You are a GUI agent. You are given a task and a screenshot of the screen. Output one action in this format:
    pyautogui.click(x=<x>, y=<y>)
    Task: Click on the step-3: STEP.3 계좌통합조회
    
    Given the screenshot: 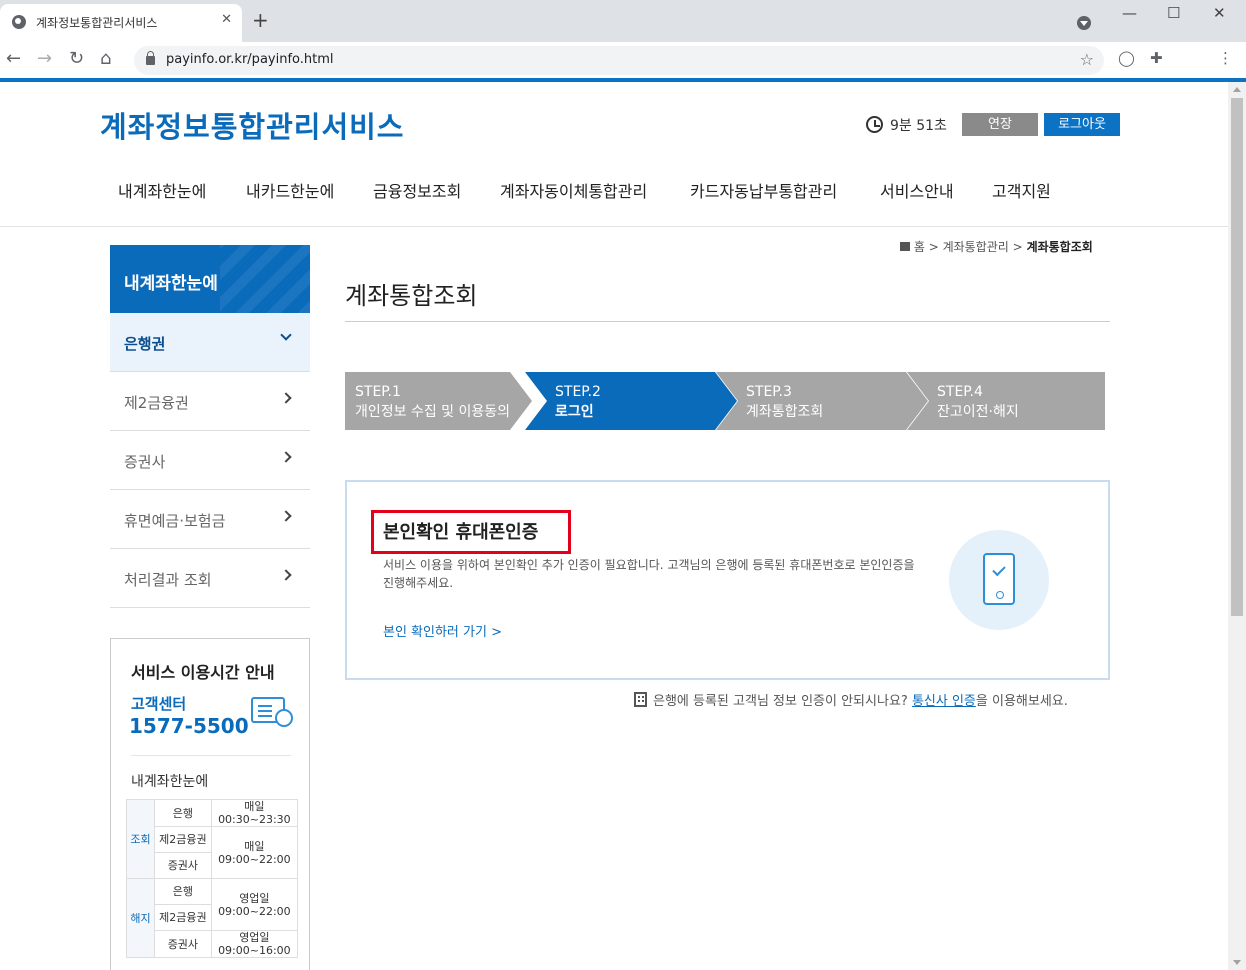 What is the action you would take?
    pyautogui.click(x=822, y=401)
    